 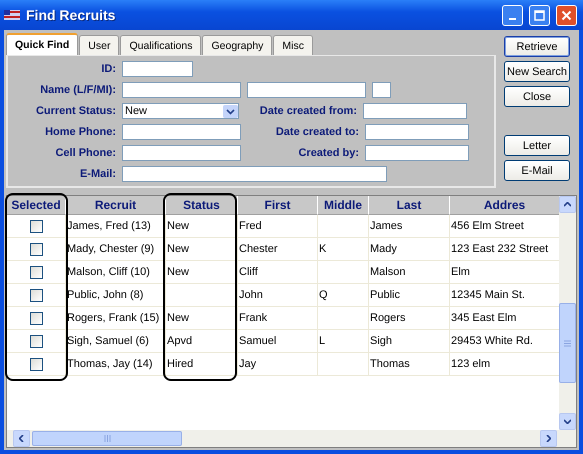 What do you see at coordinates (42, 44) in the screenshot?
I see `tab: Quick Find` at bounding box center [42, 44].